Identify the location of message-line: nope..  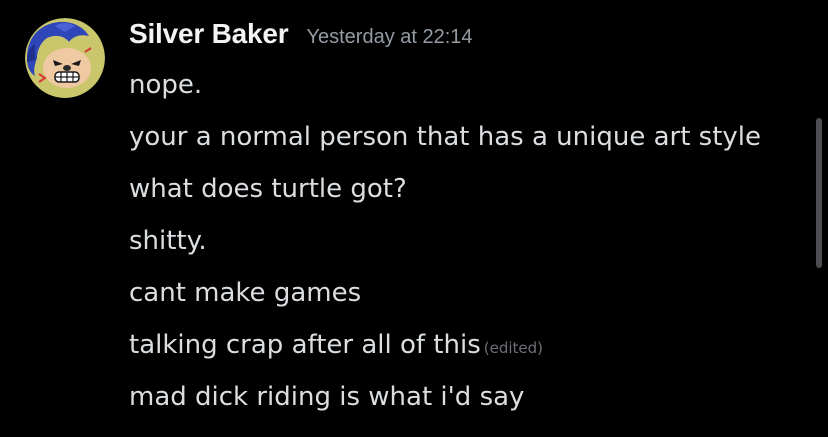
(445, 92).